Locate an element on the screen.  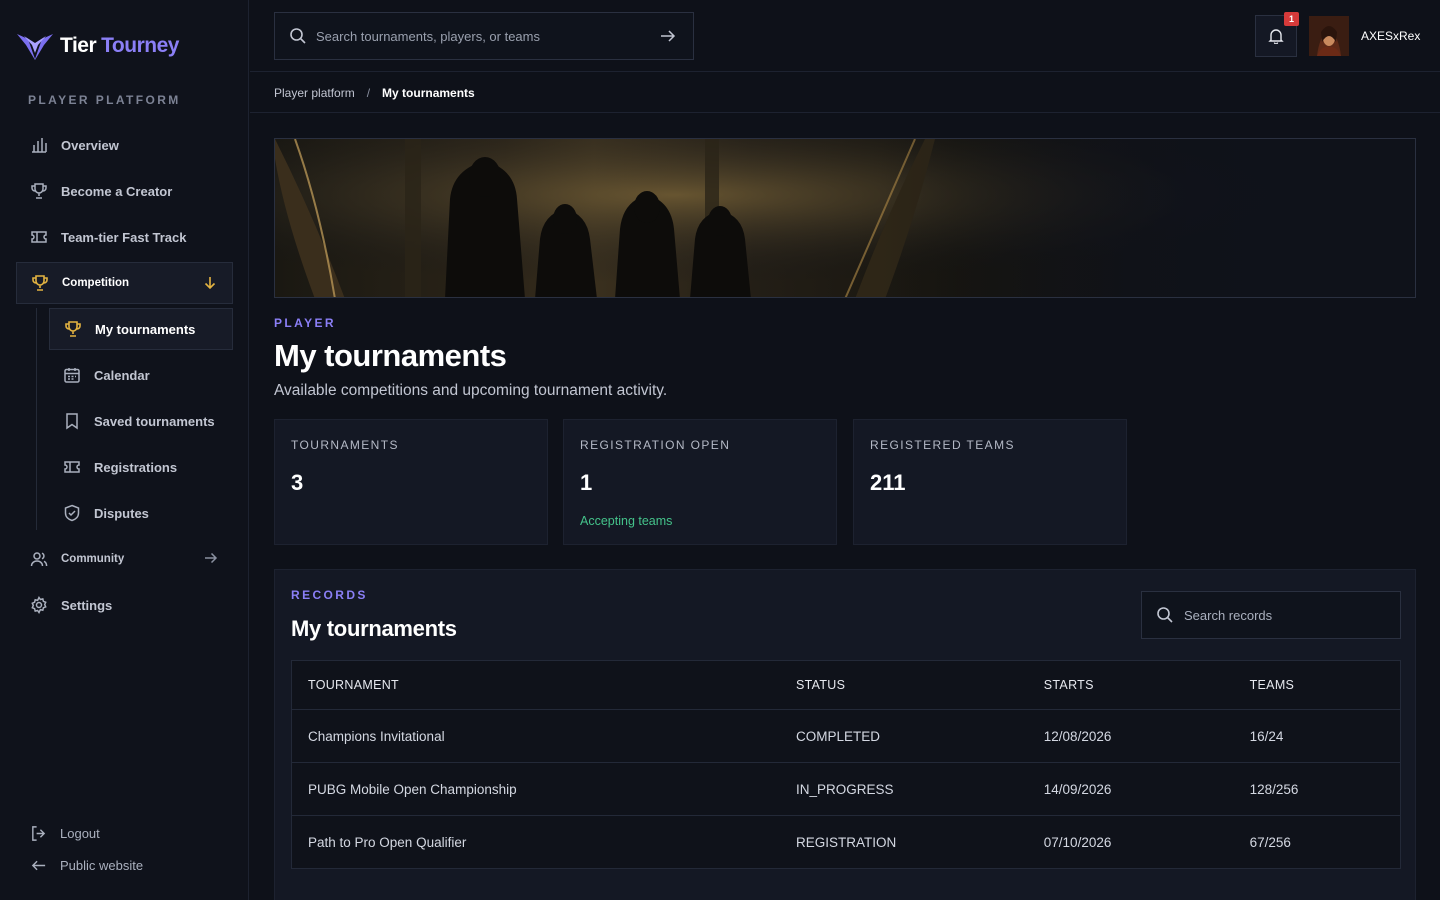
stat-label: TOURNAMENTS is located at coordinates (345, 445).